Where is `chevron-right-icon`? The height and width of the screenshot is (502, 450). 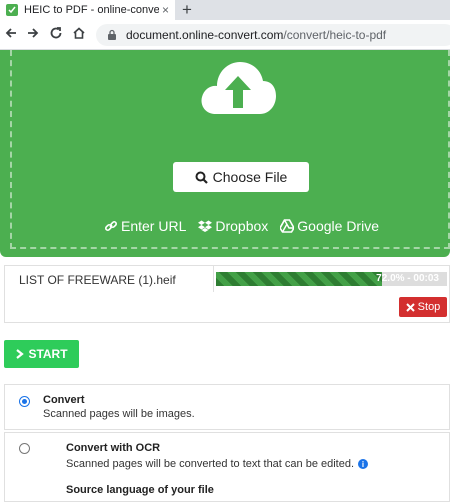
chevron-right-icon is located at coordinates (20, 354).